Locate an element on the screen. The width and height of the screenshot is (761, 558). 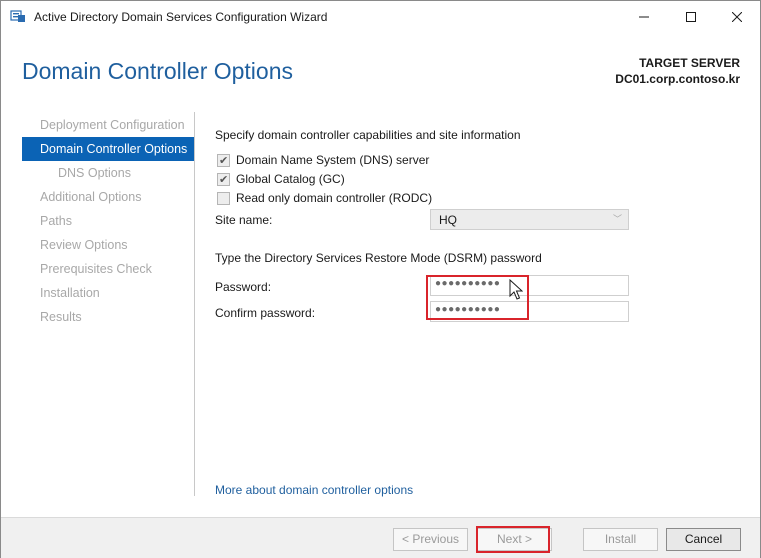
maximize-button is located at coordinates (691, 16).